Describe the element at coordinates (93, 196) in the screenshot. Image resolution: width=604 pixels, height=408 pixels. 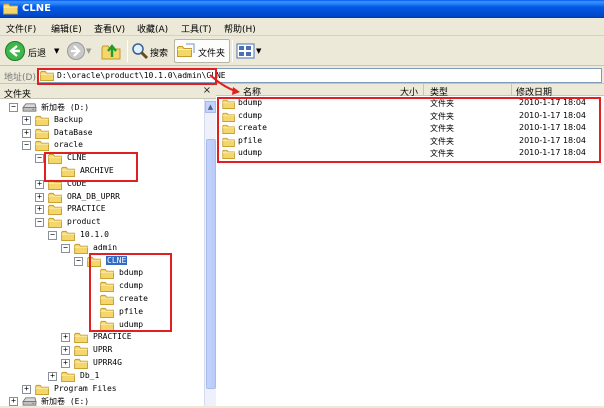
I see `tree-item-label: ORA_DB_UPRR` at that location.